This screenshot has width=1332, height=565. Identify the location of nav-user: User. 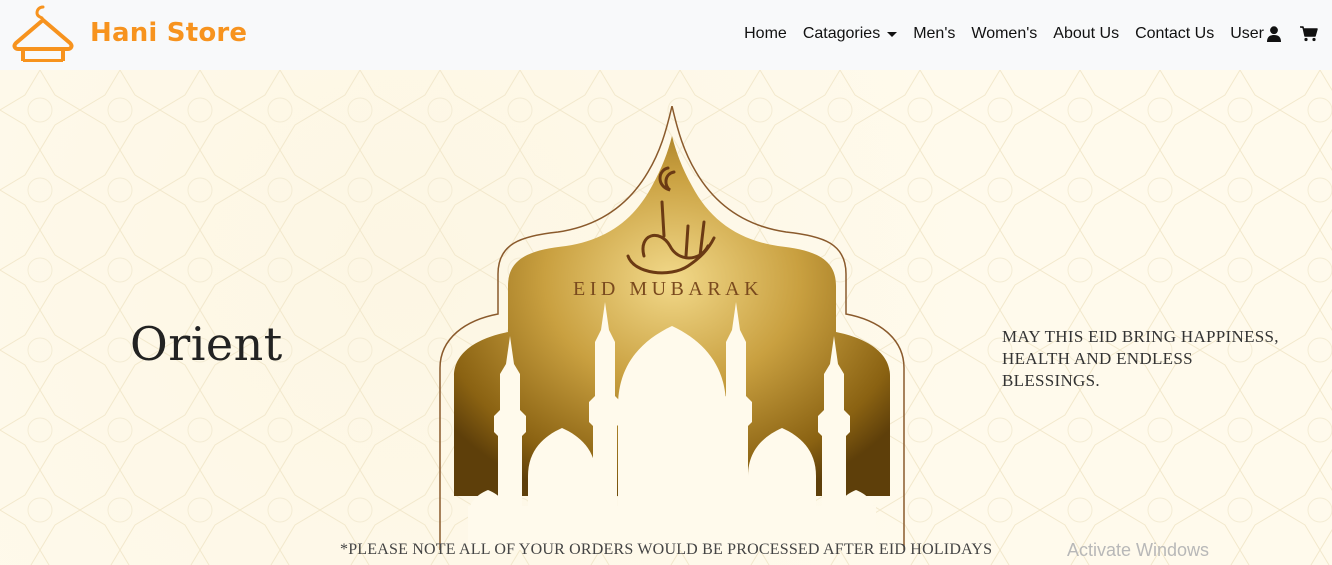
(1255, 34).